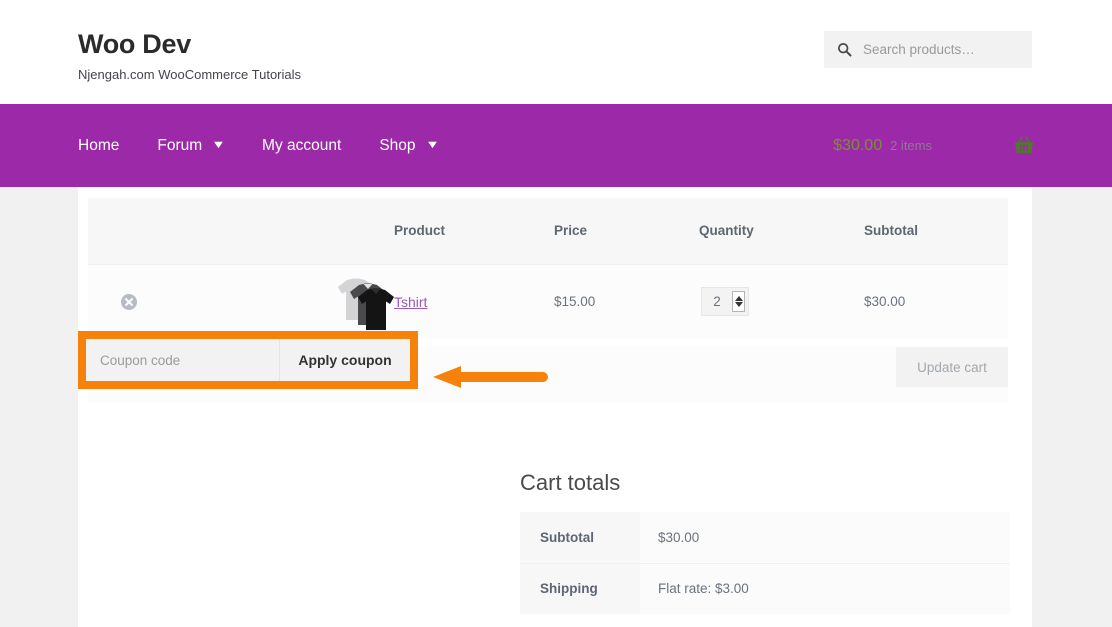 The width and height of the screenshot is (1112, 627). What do you see at coordinates (941, 49) in the screenshot?
I see `search-input` at bounding box center [941, 49].